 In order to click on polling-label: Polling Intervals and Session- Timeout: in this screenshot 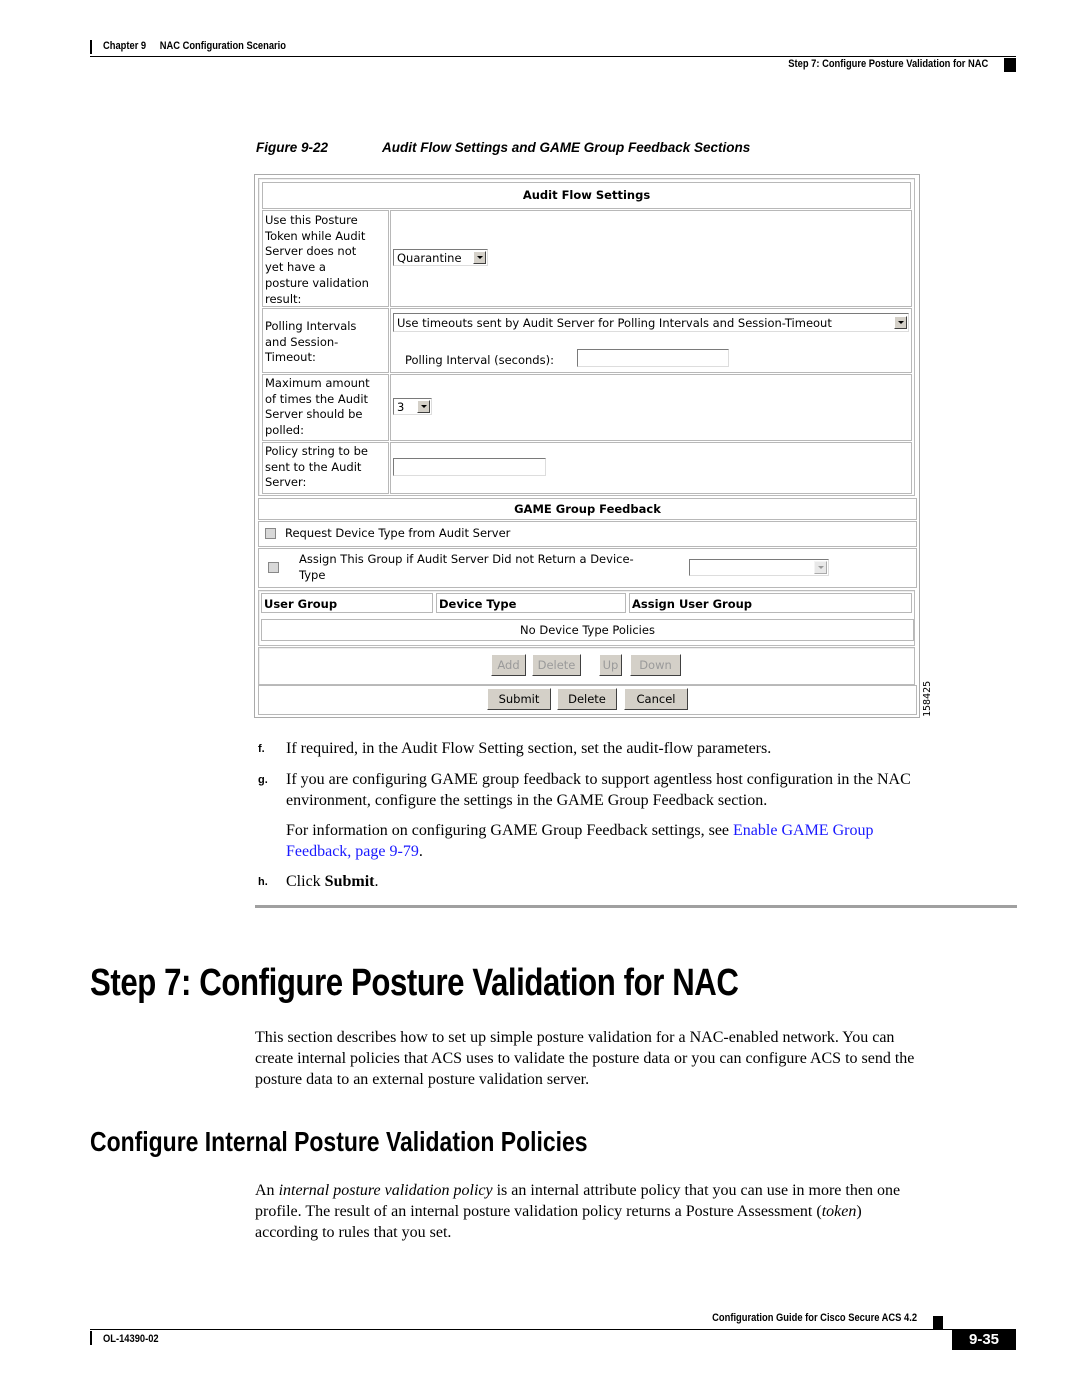, I will do `click(311, 342)`.